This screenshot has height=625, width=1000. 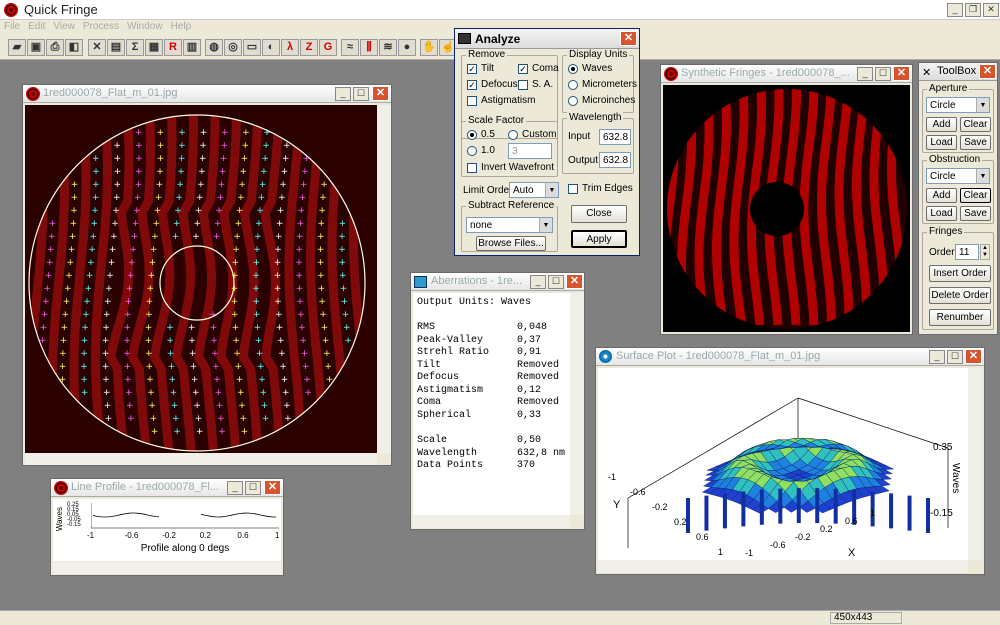 What do you see at coordinates (167, 568) in the screenshot?
I see `line-profile-hscroll` at bounding box center [167, 568].